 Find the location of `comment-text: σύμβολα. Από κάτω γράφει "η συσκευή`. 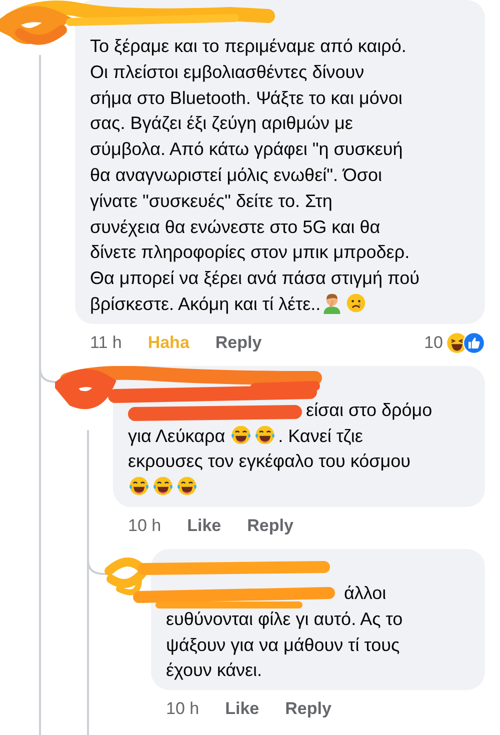

comment-text: σύμβολα. Από κάτω γράφει "η συσκευή is located at coordinates (246, 149).